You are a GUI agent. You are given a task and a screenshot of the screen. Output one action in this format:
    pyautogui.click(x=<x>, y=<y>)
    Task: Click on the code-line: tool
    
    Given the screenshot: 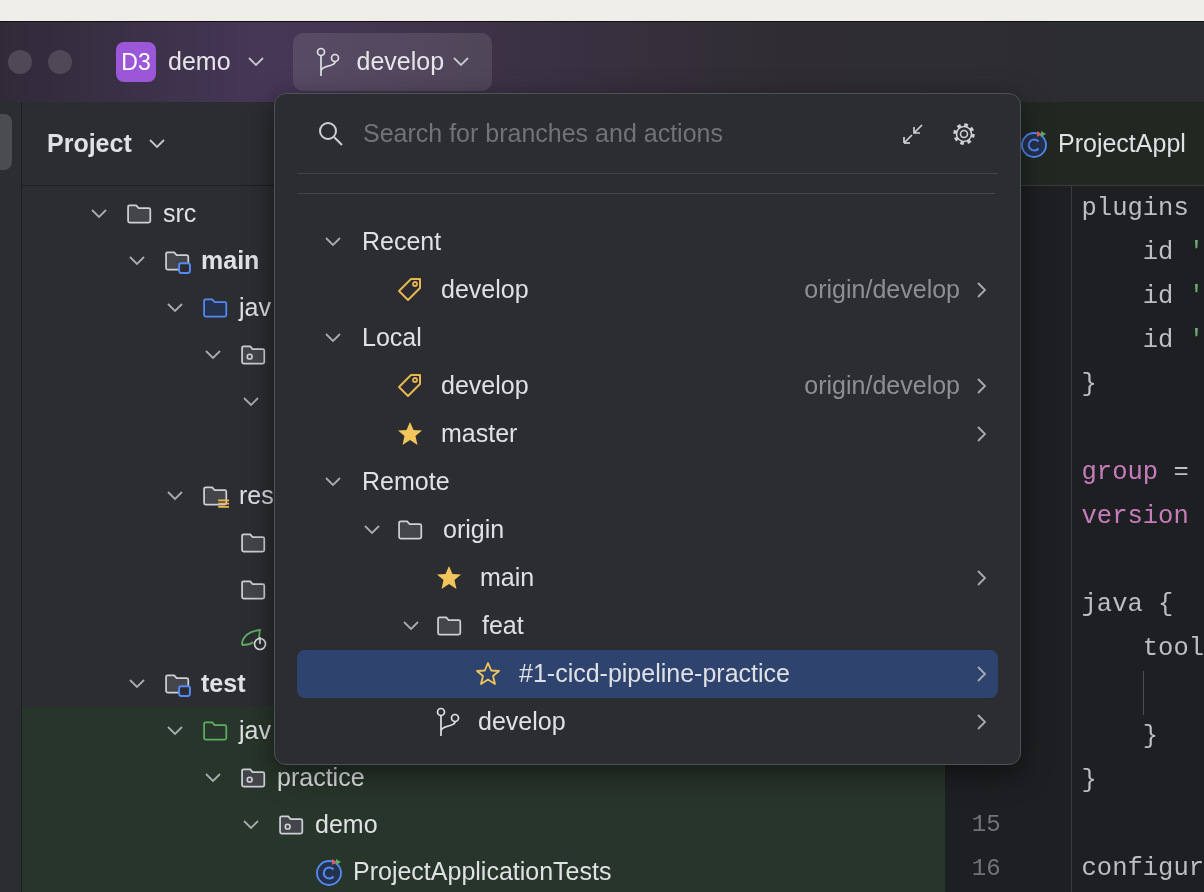 What is the action you would take?
    pyautogui.click(x=1172, y=648)
    